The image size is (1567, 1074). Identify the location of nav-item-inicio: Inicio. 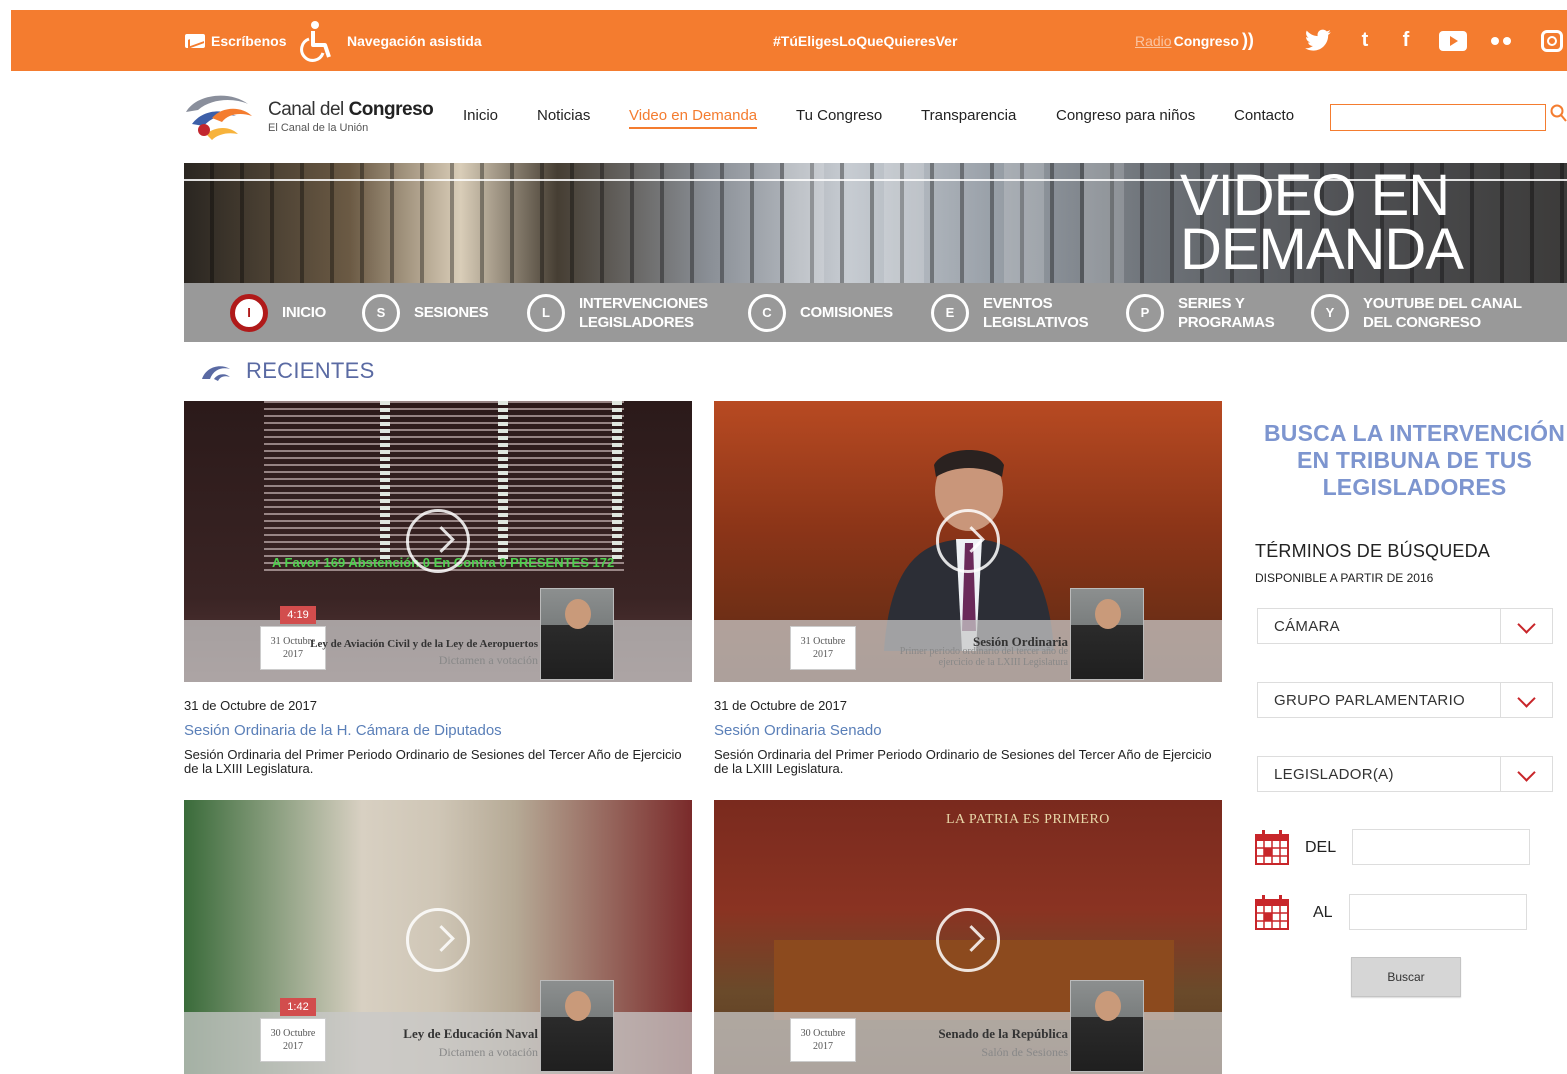
(480, 115).